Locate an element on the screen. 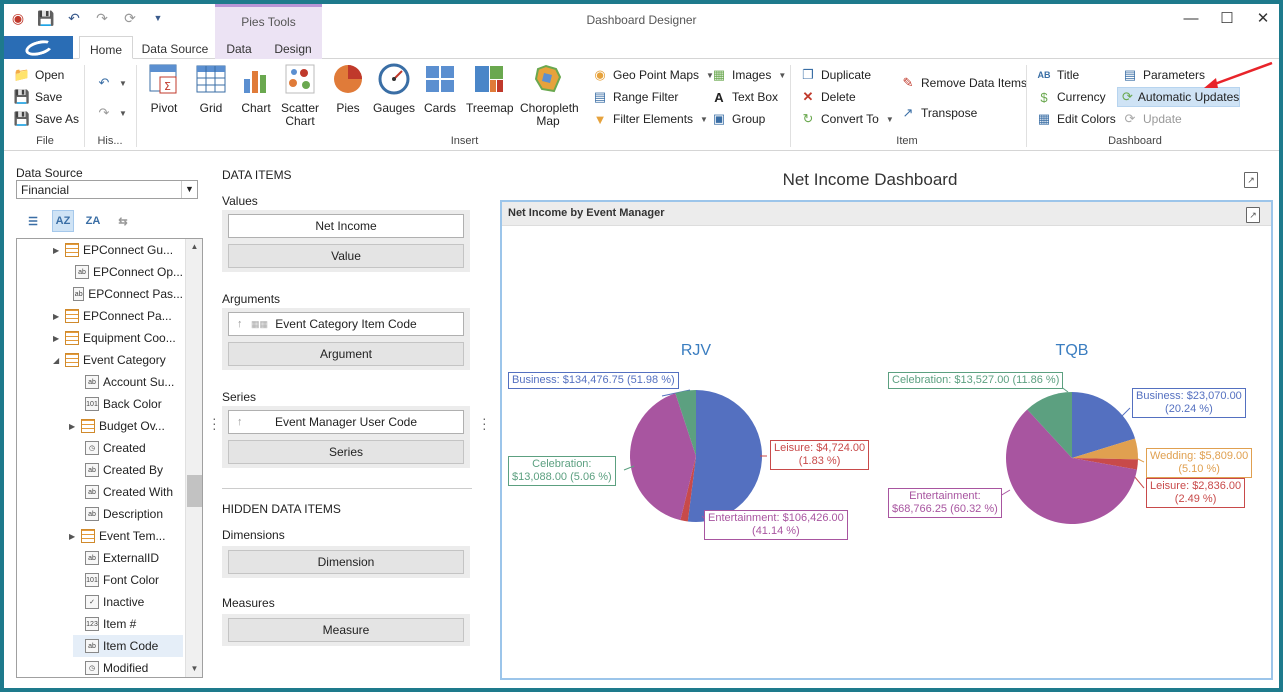 Image resolution: width=1283 pixels, height=692 pixels. save-as-button: 💾 Save As is located at coordinates (46, 119).